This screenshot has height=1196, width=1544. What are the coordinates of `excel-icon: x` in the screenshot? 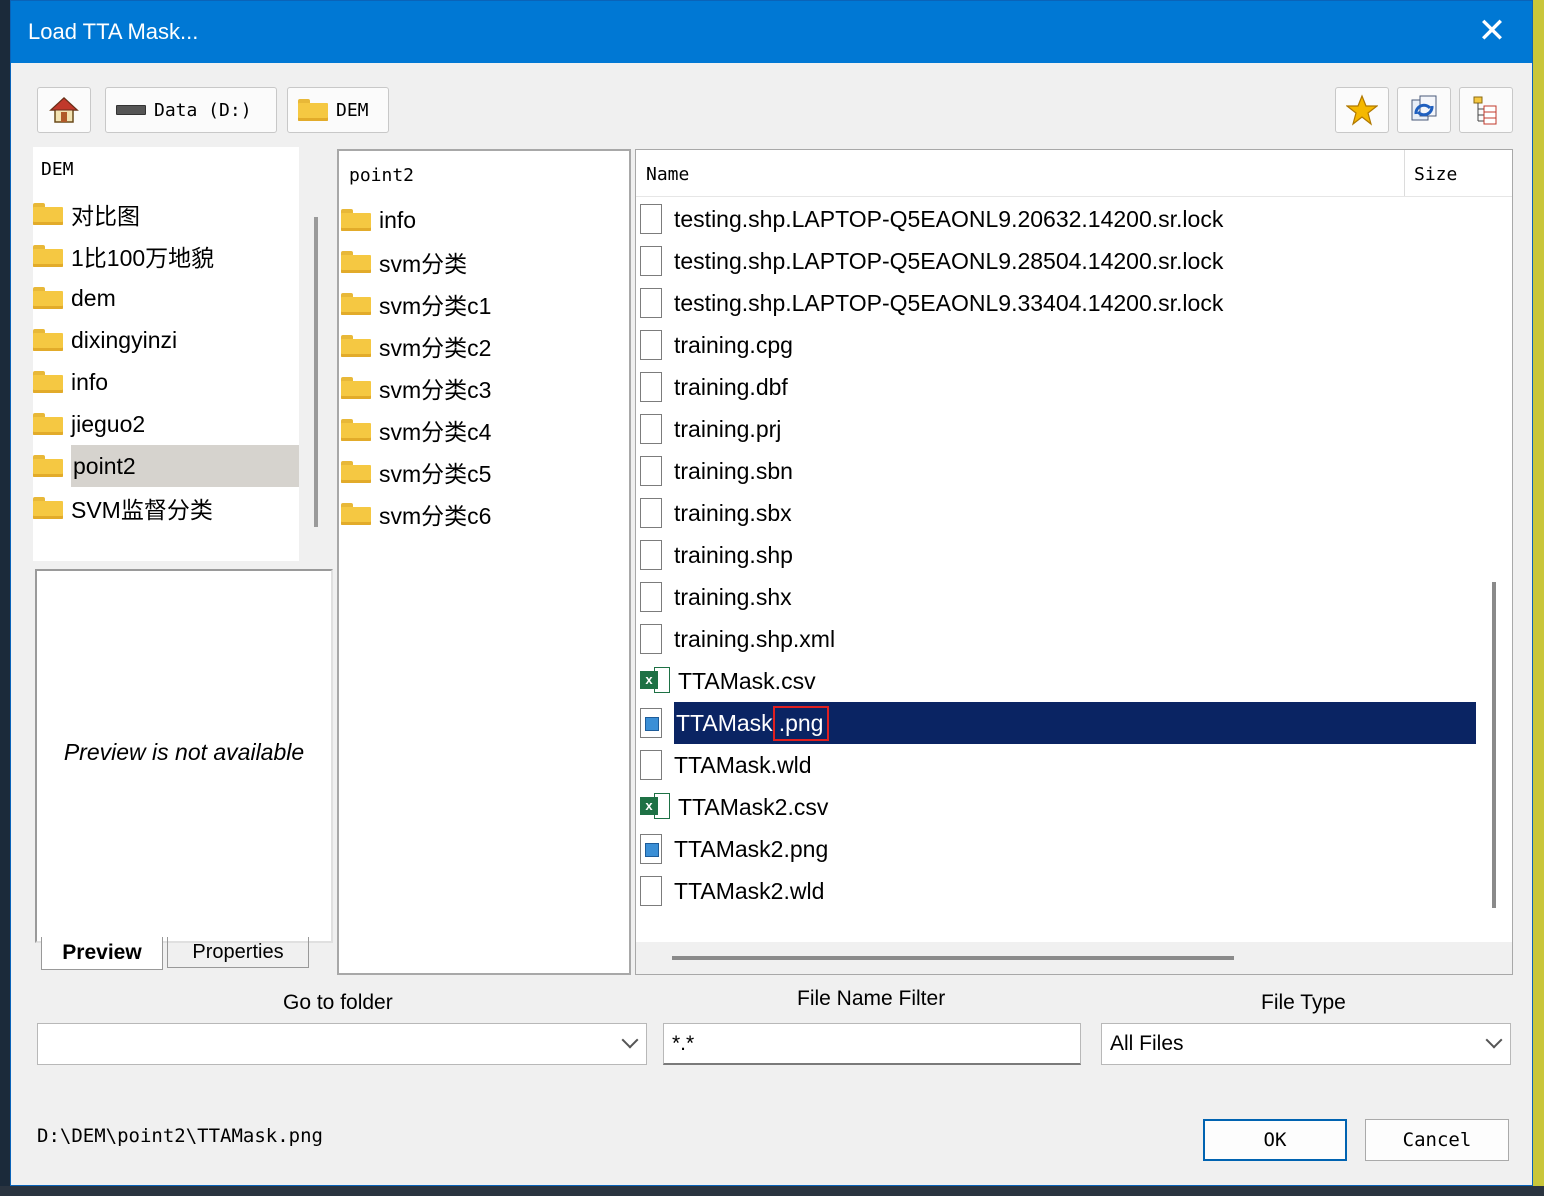 It's located at (656, 807).